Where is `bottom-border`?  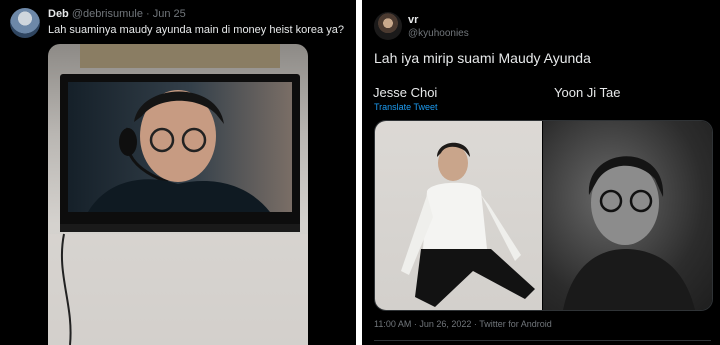
bottom-border is located at coordinates (542, 340).